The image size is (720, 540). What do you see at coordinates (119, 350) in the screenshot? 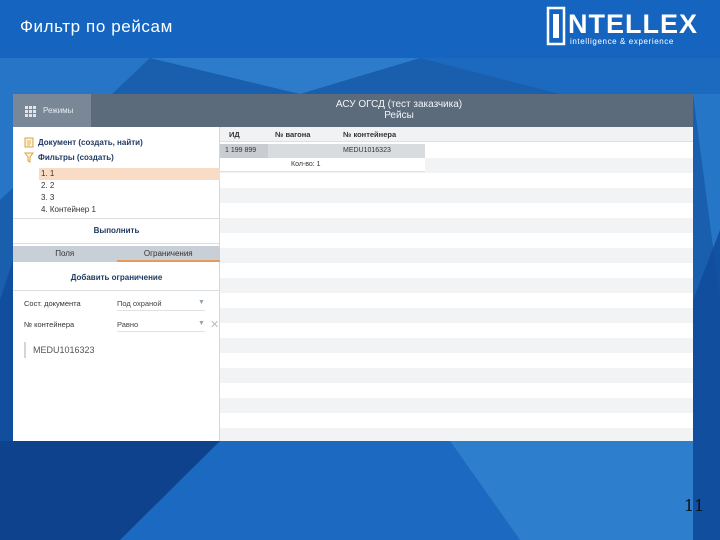
I see `container-number-input: MEDU1016323` at bounding box center [119, 350].